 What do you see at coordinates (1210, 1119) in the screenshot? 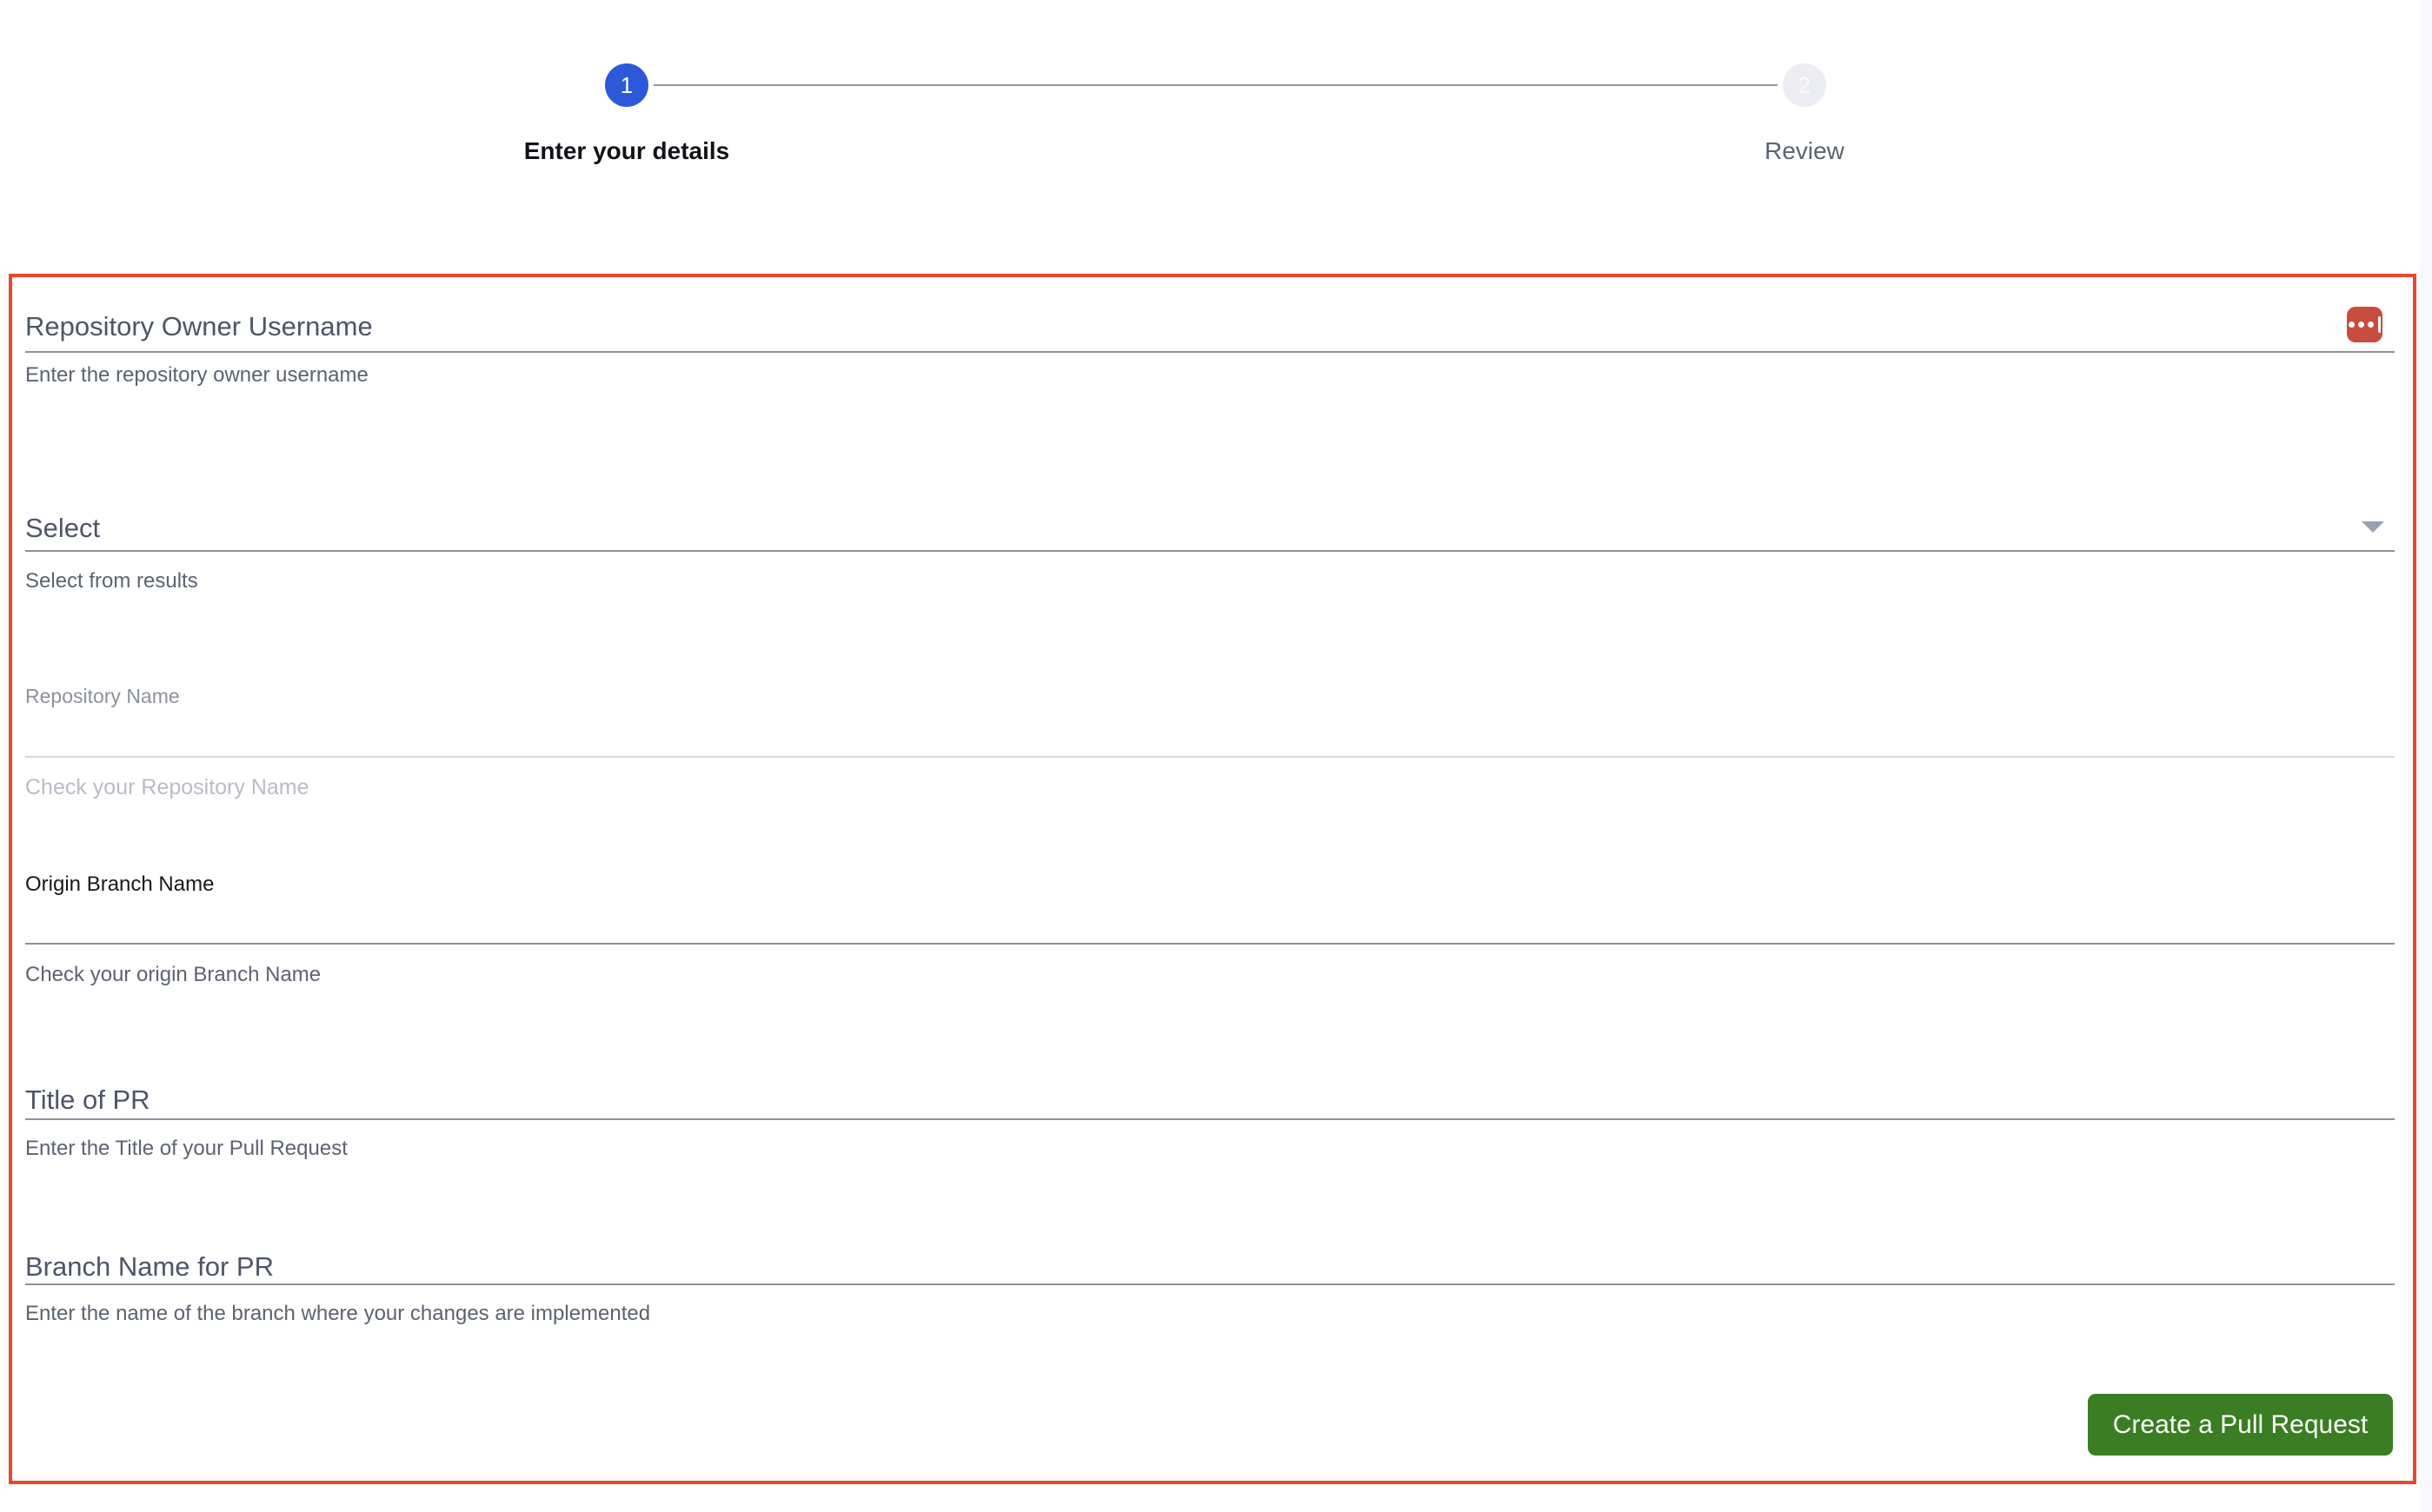
I see `pr-title-underline` at bounding box center [1210, 1119].